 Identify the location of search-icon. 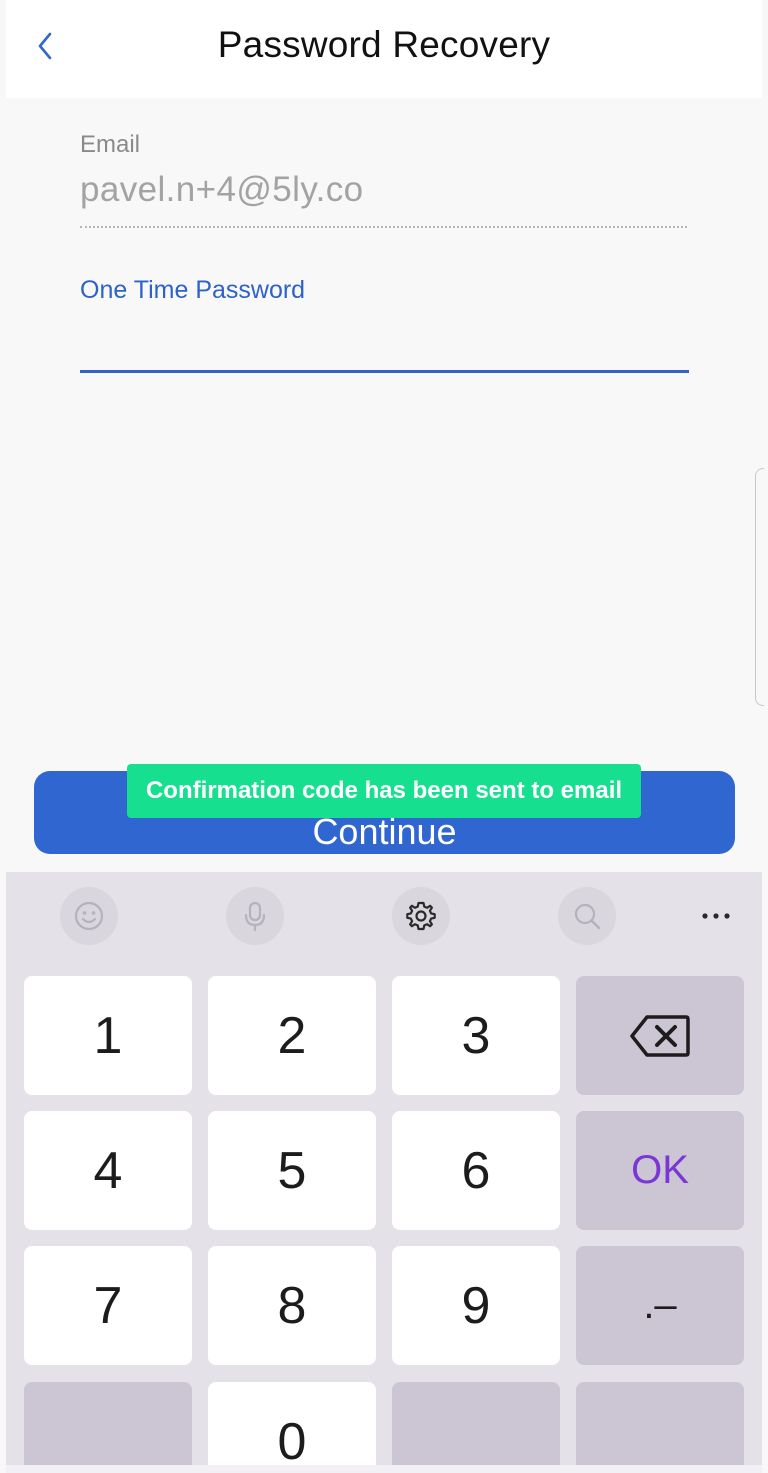
(587, 916).